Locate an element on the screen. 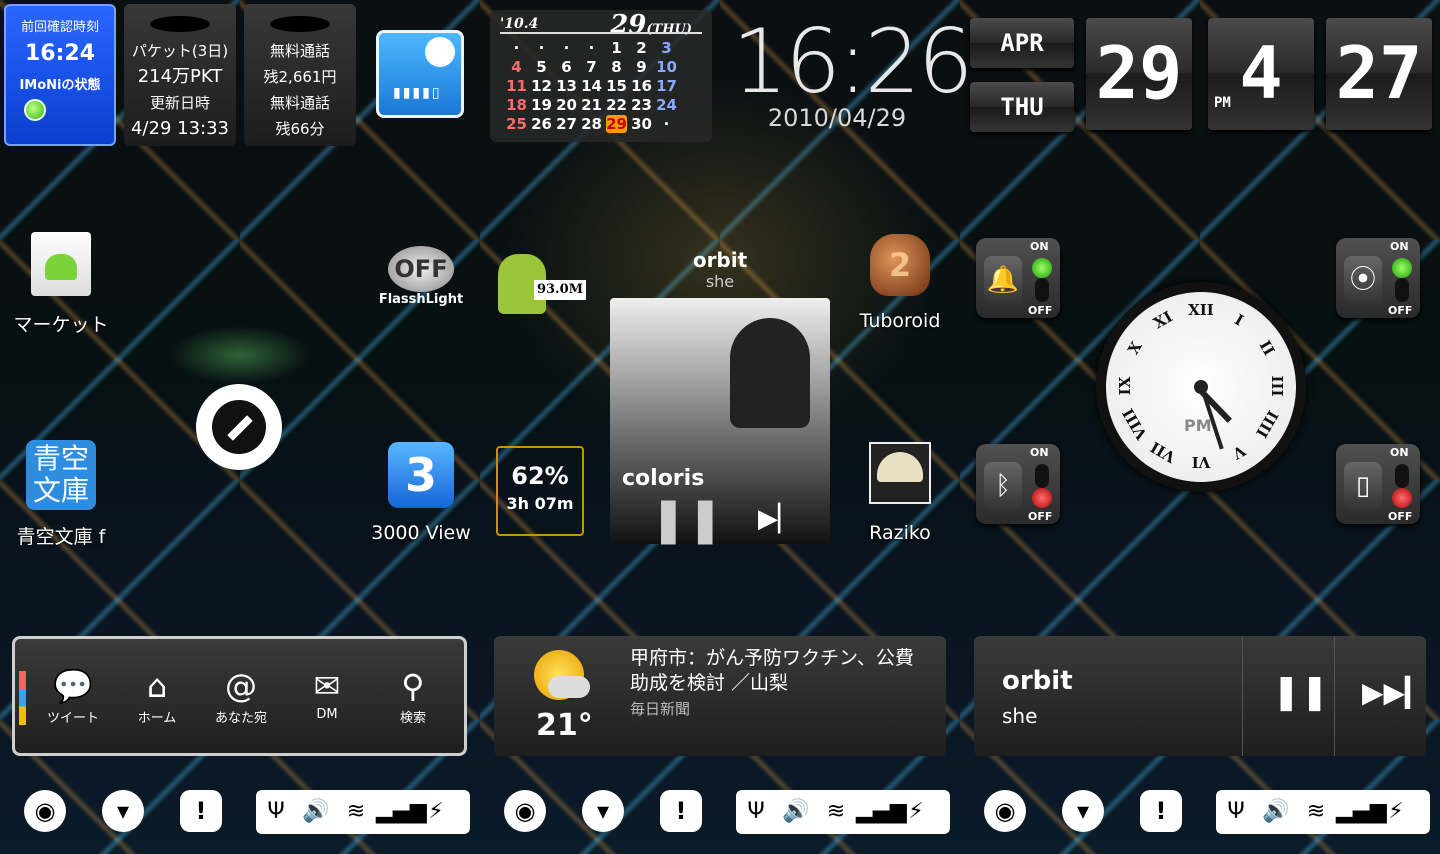 Image resolution: width=1440 pixels, height=854 pixels. market-shortcut: マーケット is located at coordinates (61, 284).